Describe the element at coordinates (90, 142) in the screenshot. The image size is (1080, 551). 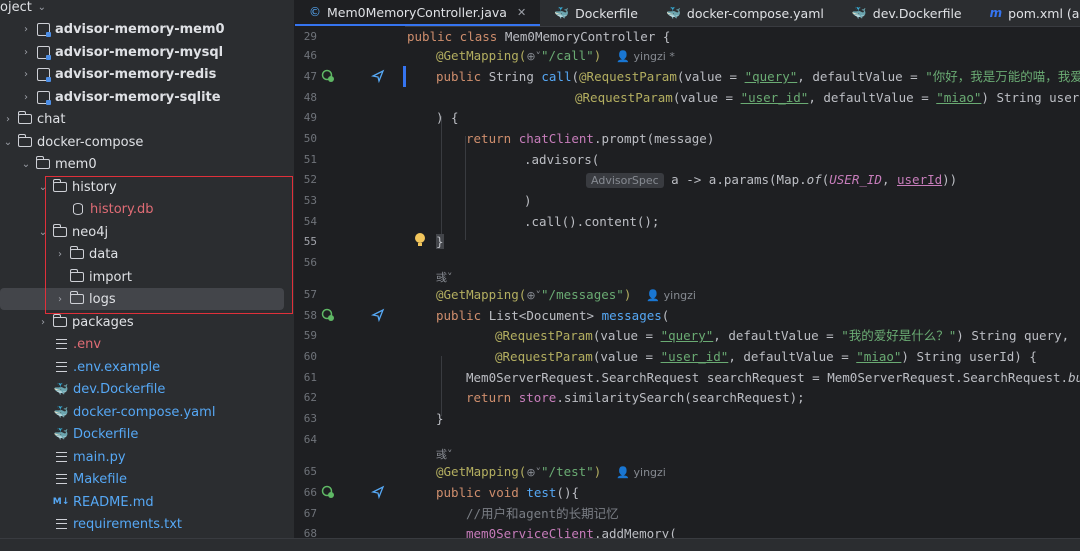
I see `tree-item-label: docker-compose` at that location.